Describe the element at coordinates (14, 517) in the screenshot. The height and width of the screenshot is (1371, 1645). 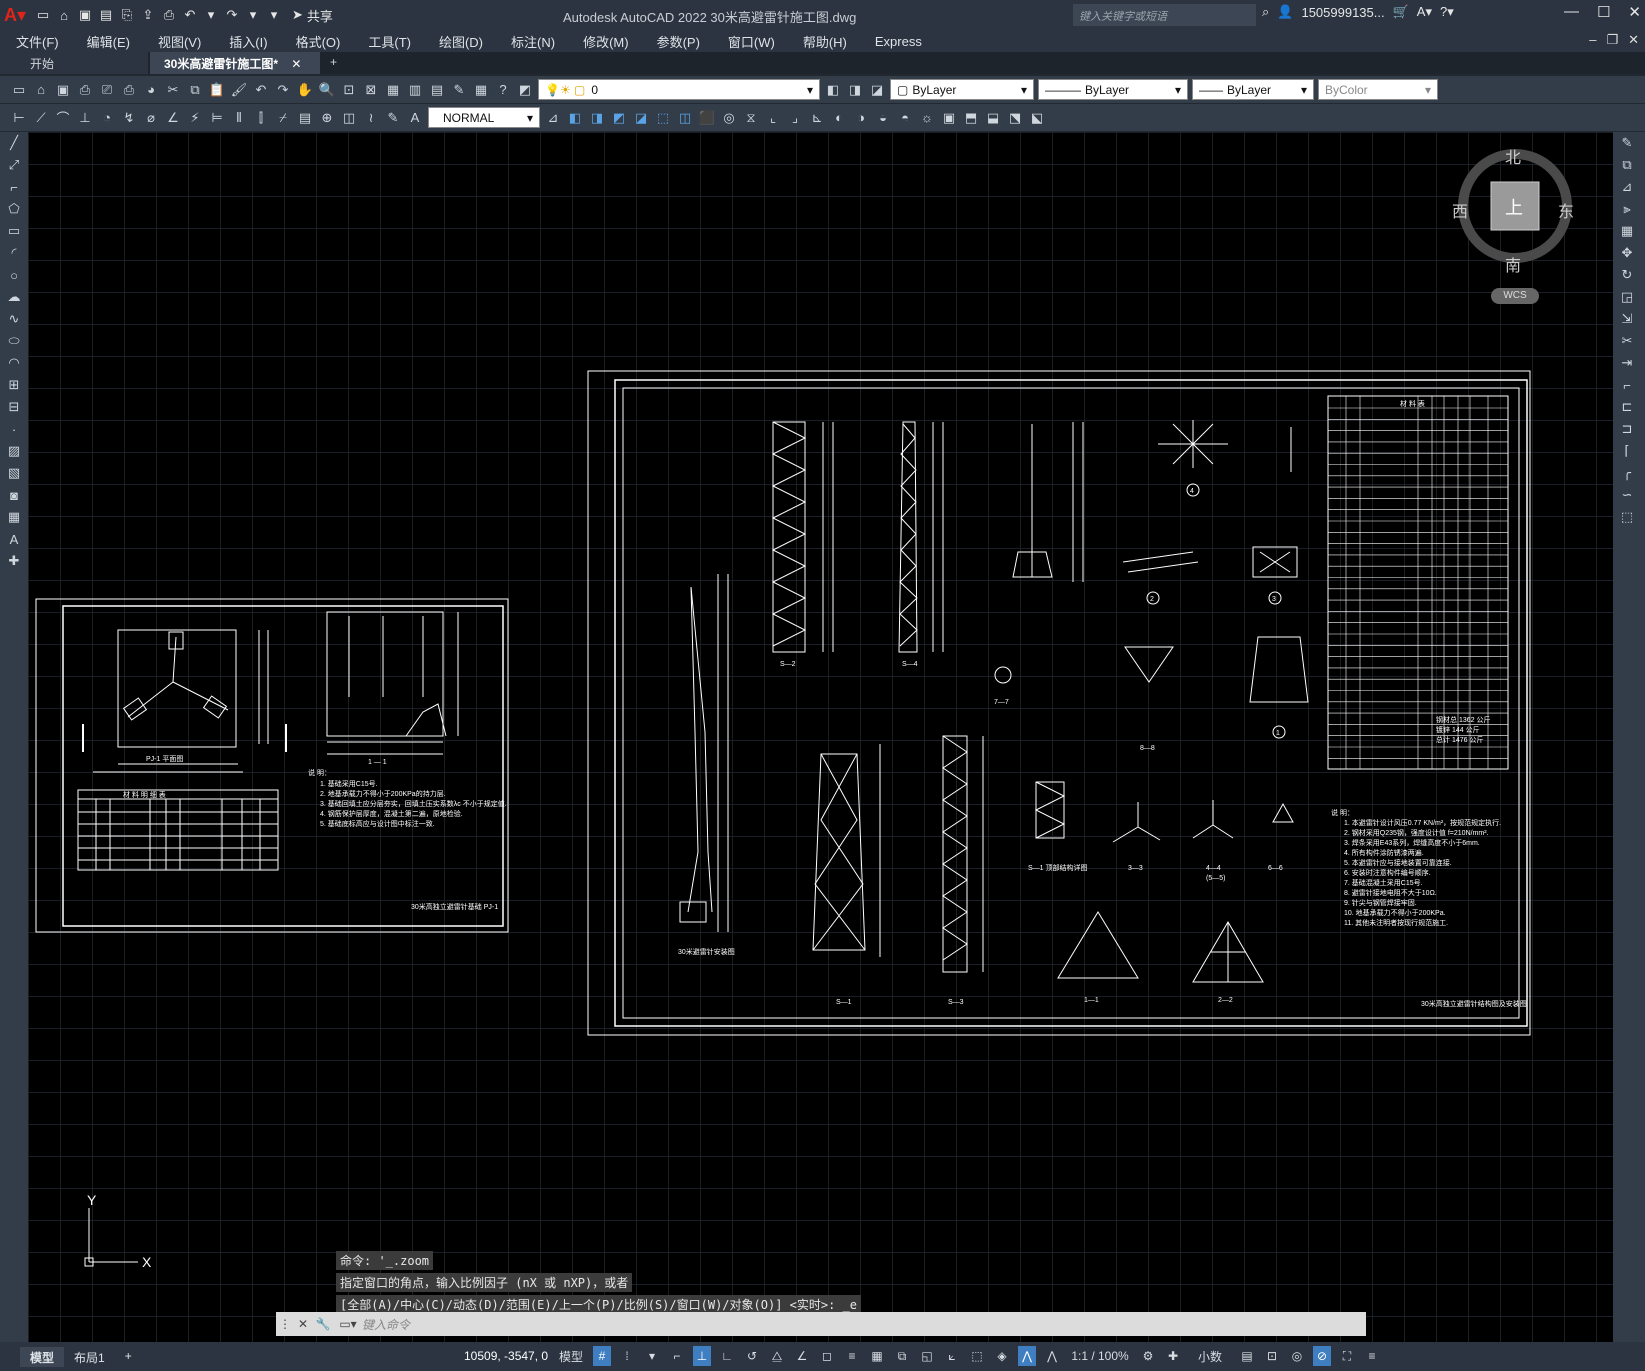
I see `table-icon: ▦` at that location.